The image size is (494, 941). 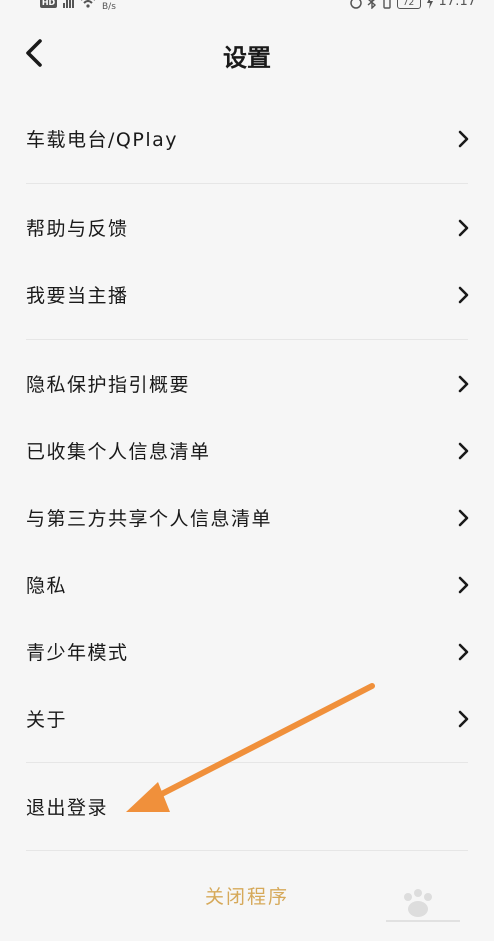 I want to click on page-title: 设置, so click(x=247, y=58).